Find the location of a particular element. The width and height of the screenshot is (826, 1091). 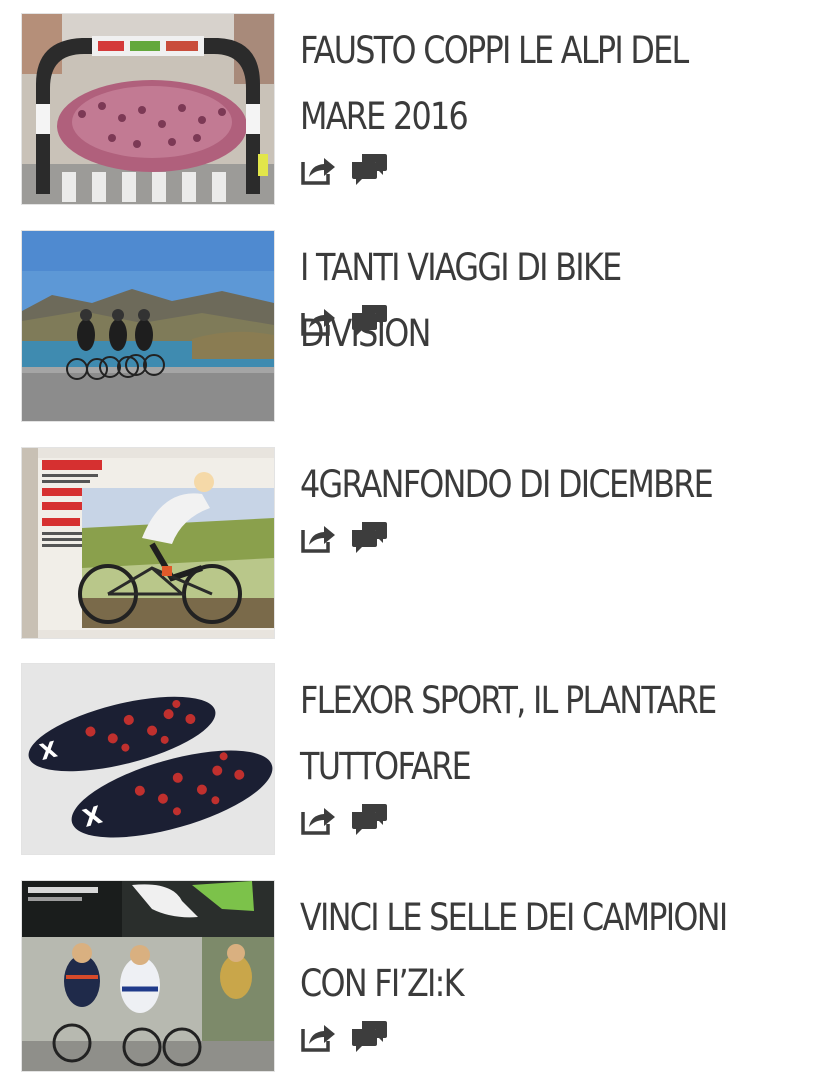

insoles-photo: X X is located at coordinates (148, 759).